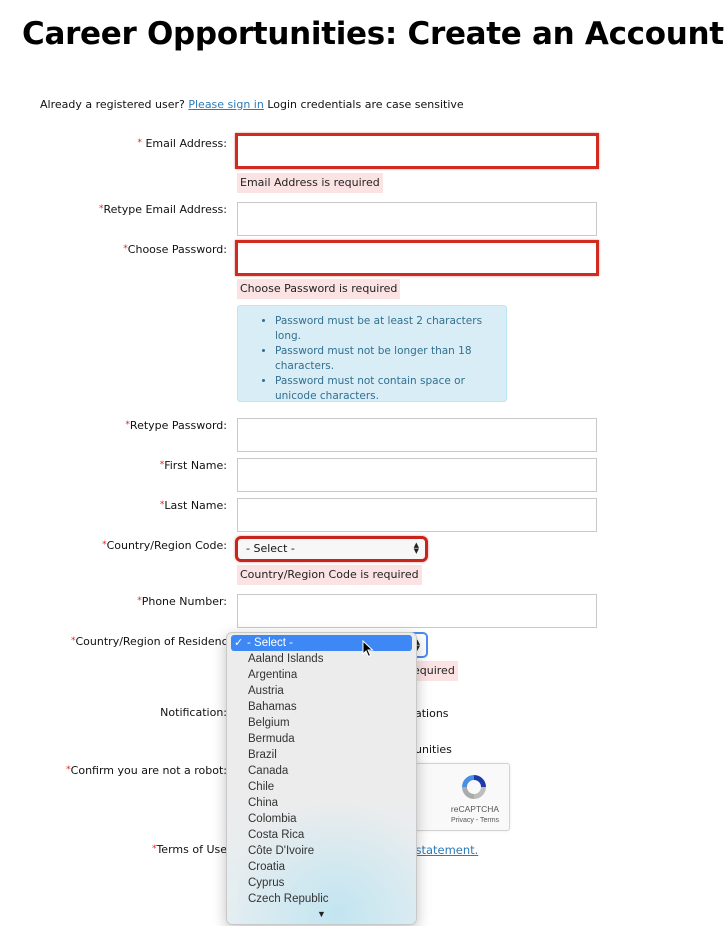 This screenshot has width=725, height=926. I want to click on terms-label: *Terms of Use, so click(189, 849).